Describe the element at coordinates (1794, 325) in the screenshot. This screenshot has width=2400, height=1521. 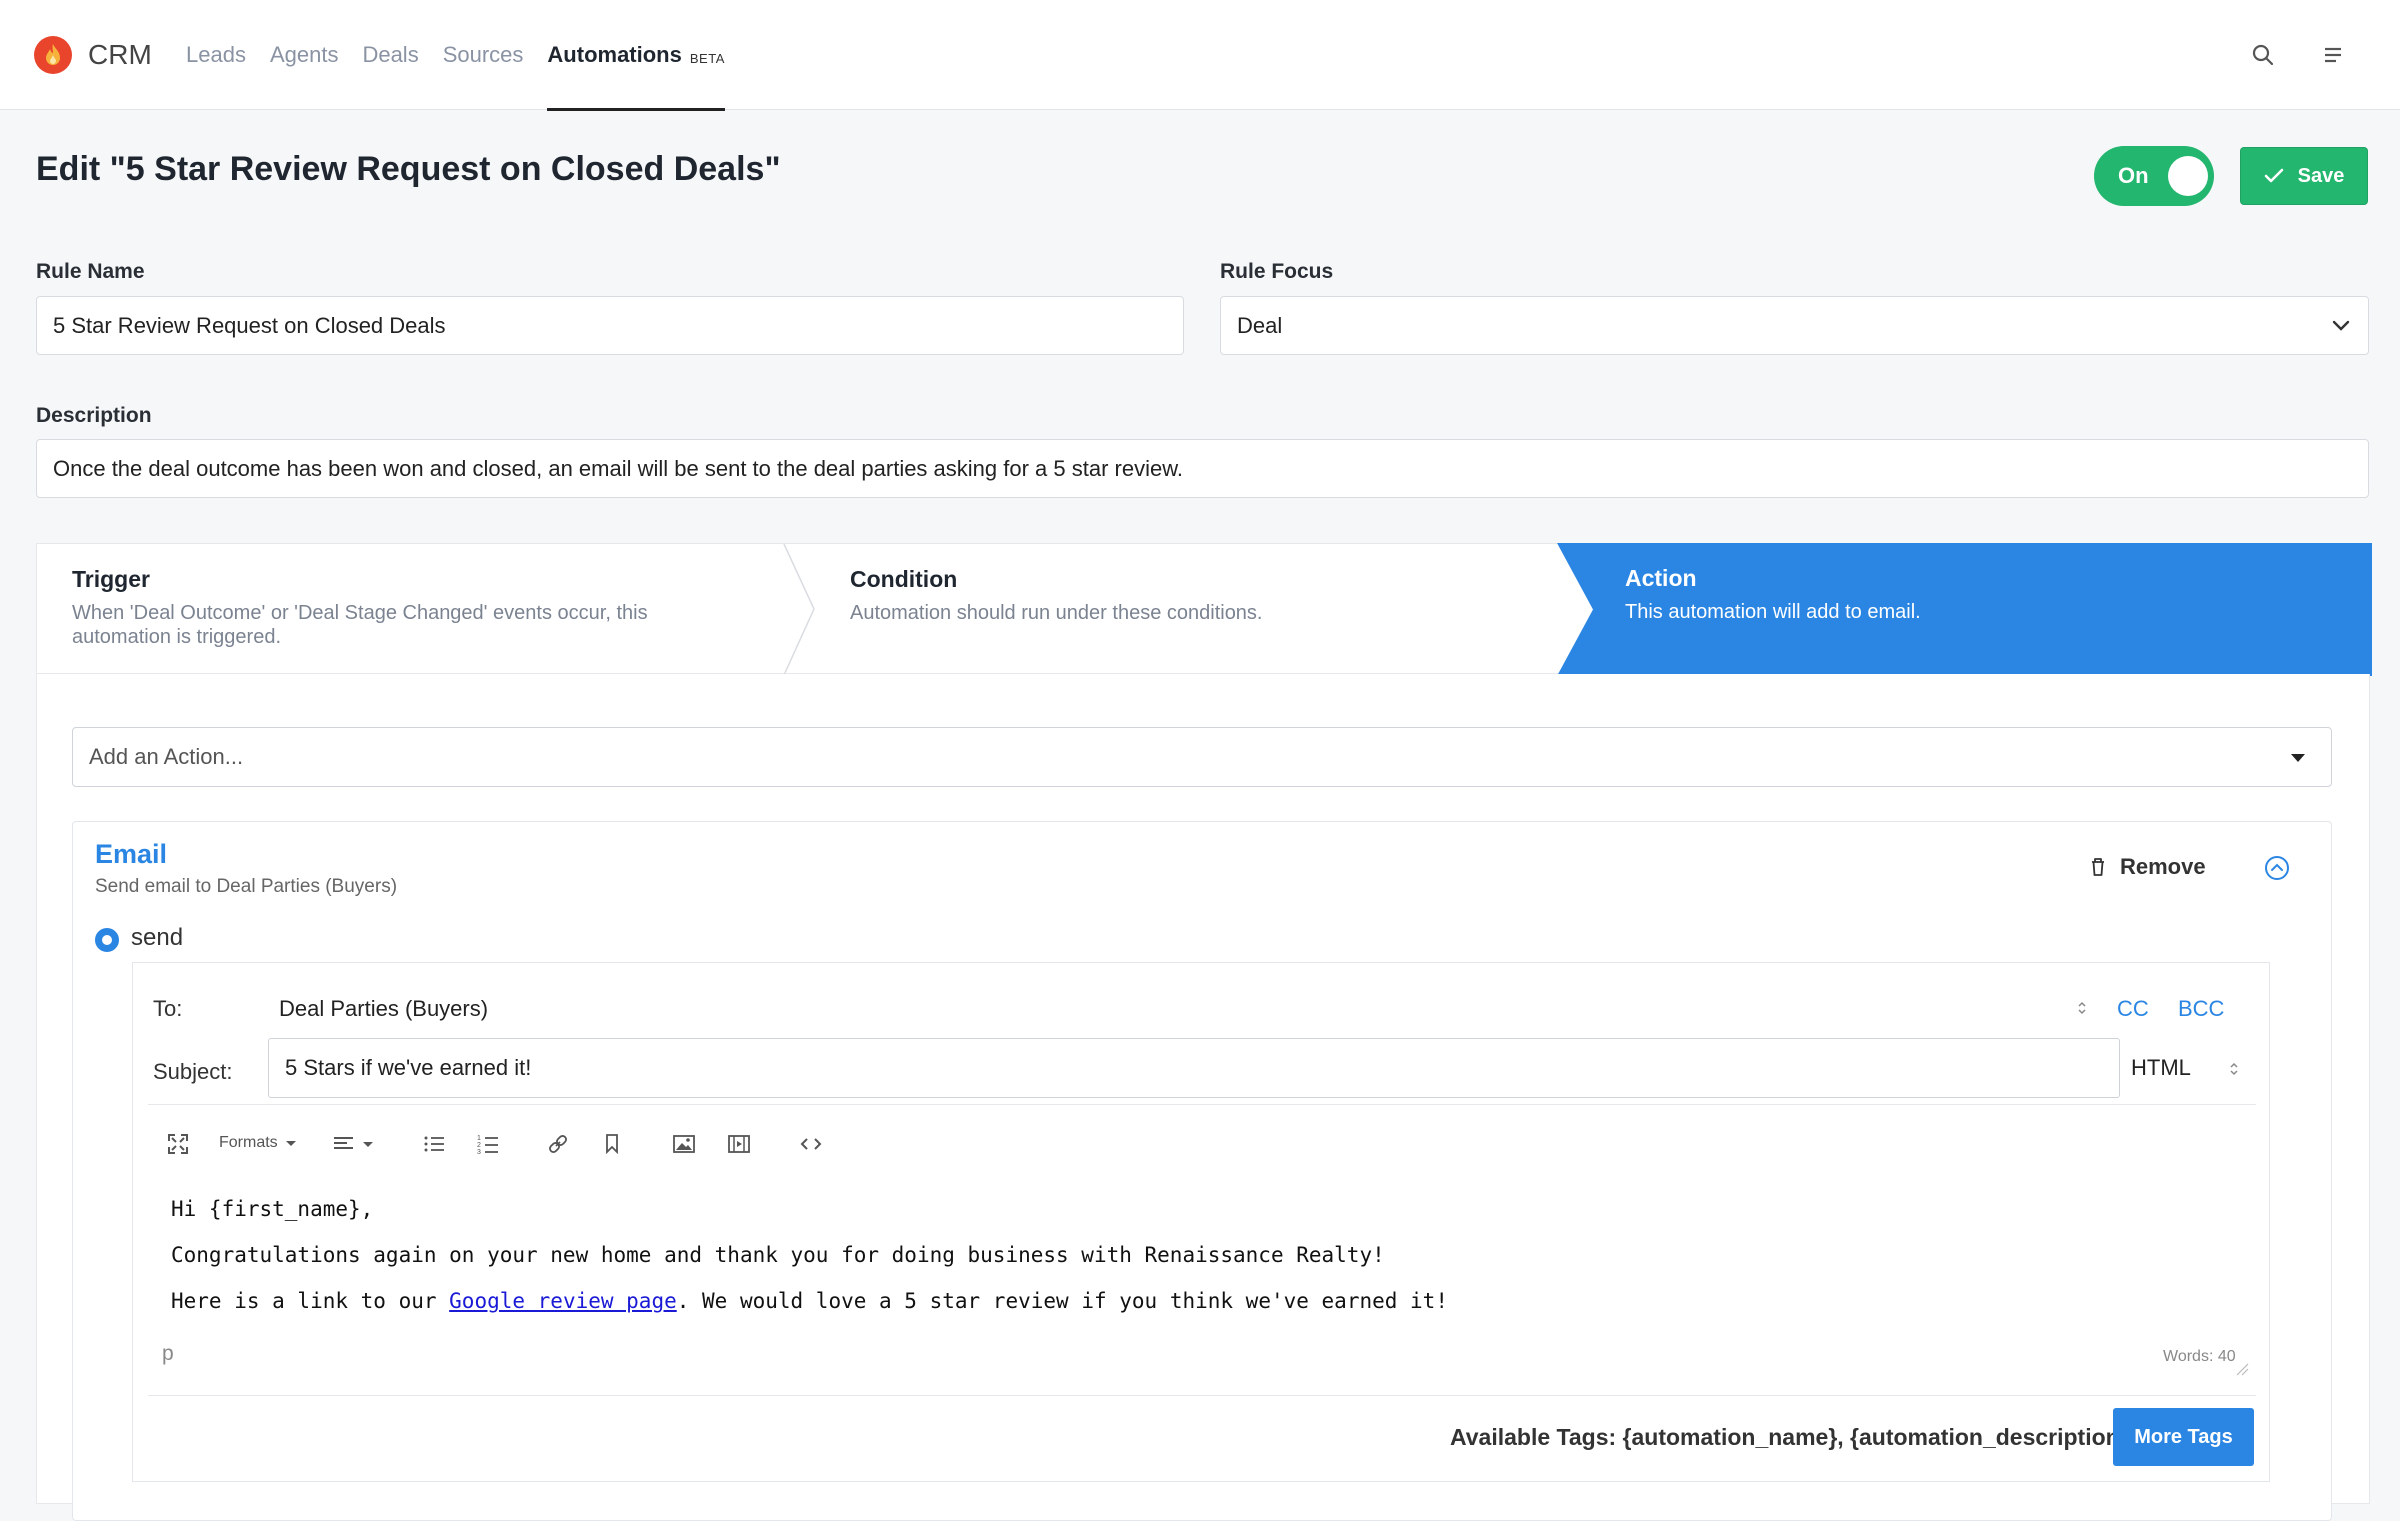
I see `rule-focus-select: Deal` at that location.